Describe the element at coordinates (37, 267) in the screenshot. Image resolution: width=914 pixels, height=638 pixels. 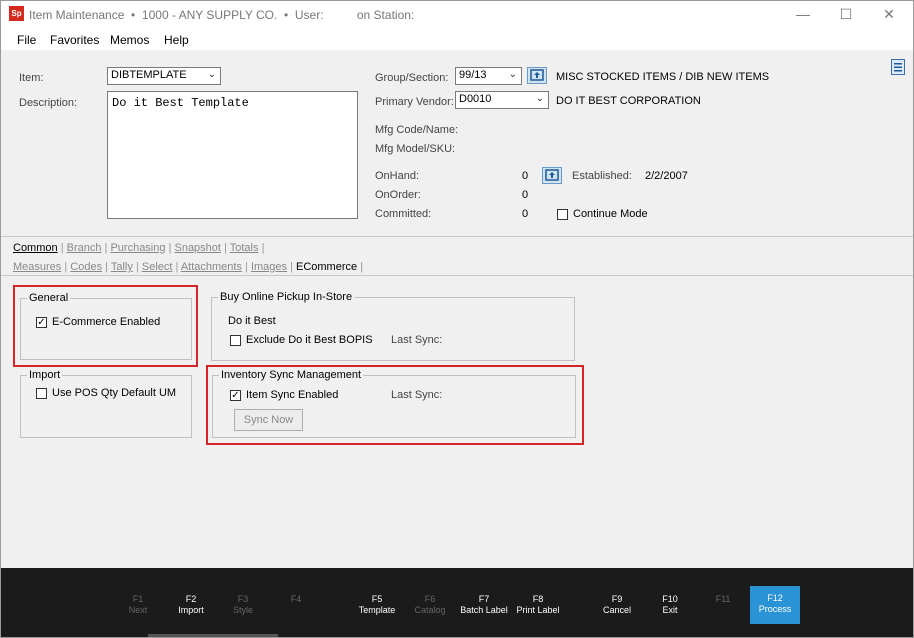
I see `tab-measures: Measures` at that location.